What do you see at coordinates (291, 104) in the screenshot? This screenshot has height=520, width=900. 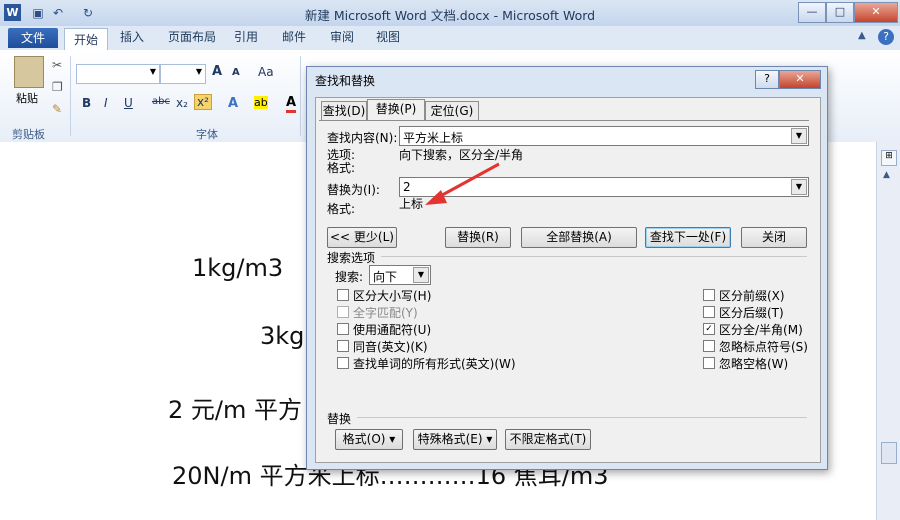 I see `font-color-icon: A` at bounding box center [291, 104].